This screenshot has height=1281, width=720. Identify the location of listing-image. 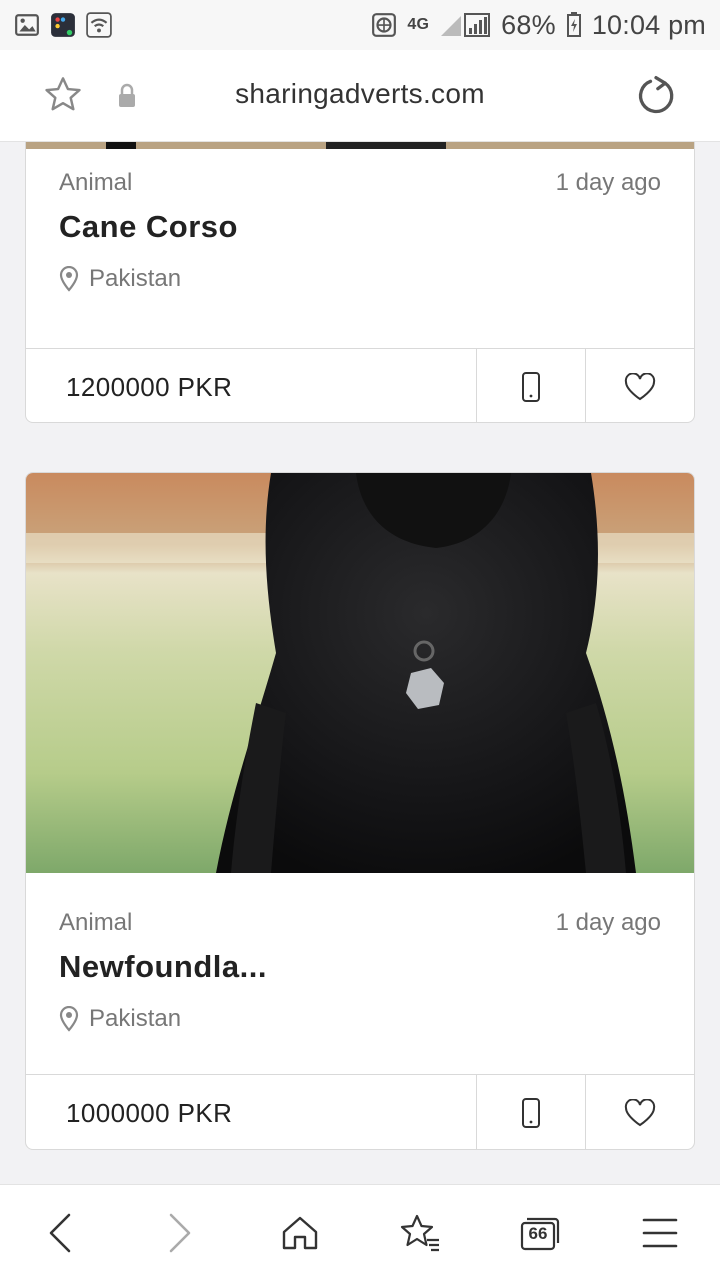
(360, 145).